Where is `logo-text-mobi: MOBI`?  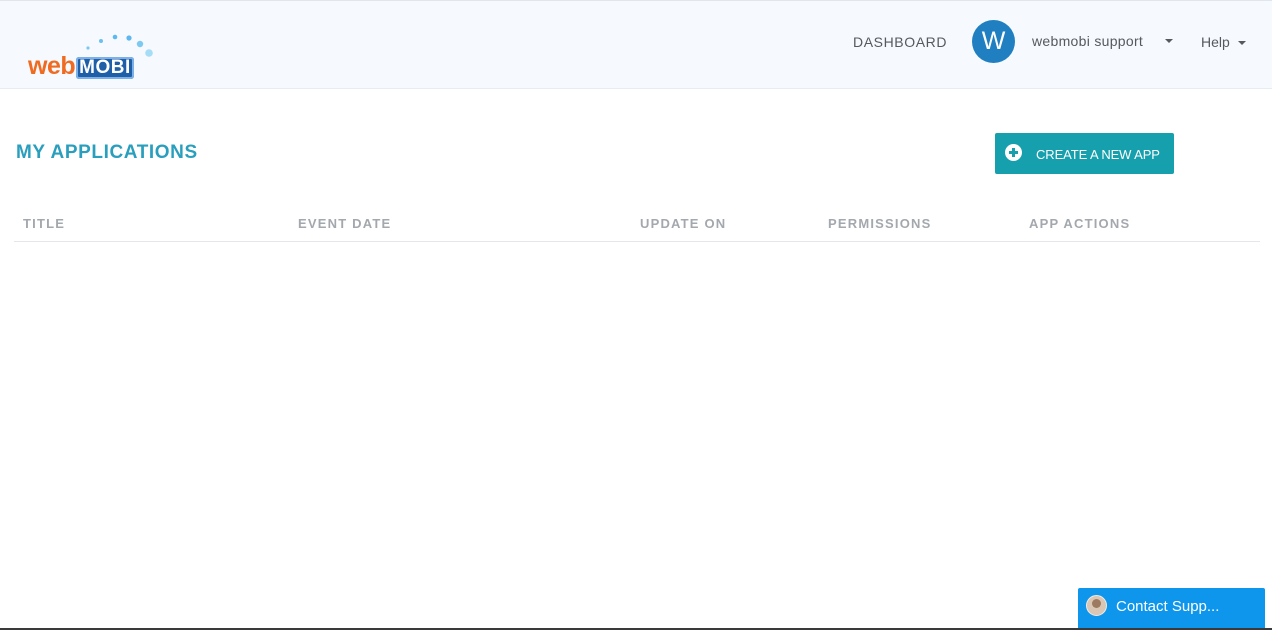 logo-text-mobi: MOBI is located at coordinates (105, 68).